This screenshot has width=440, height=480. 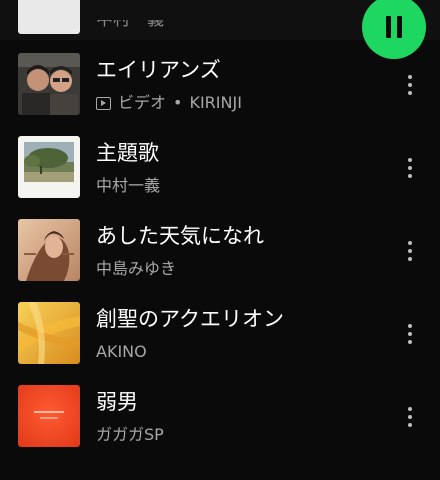 What do you see at coordinates (169, 103) in the screenshot?
I see `track-subtitle: ビデオ • KIRINJI` at bounding box center [169, 103].